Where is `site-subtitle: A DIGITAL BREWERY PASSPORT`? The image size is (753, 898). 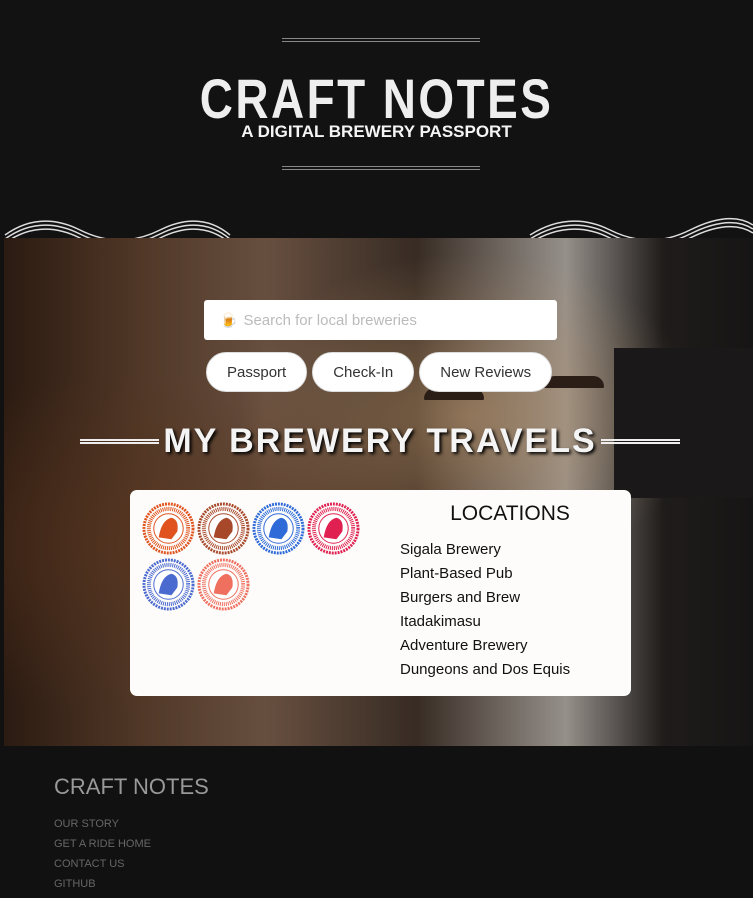 site-subtitle: A DIGITAL BREWERY PASSPORT is located at coordinates (376, 131).